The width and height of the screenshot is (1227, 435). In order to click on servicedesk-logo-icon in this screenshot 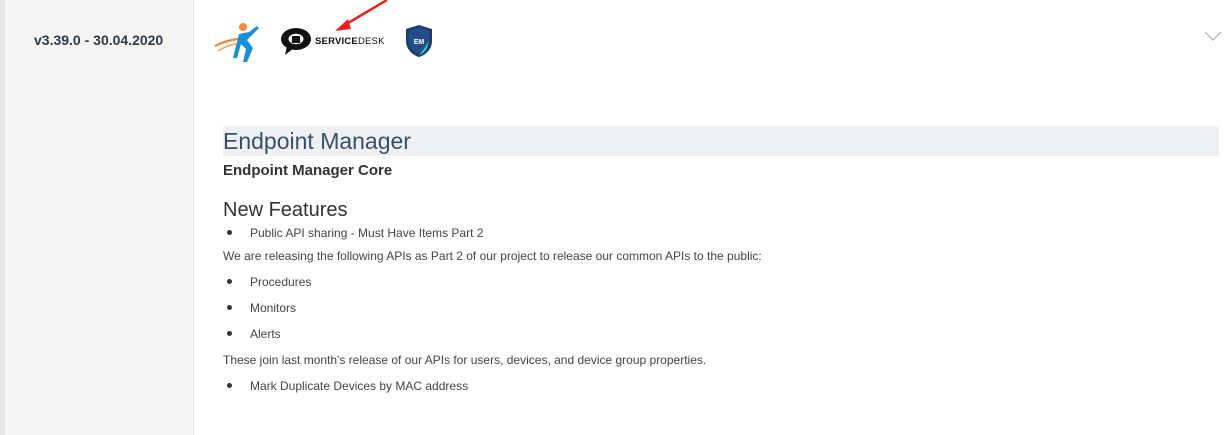, I will do `click(296, 41)`.